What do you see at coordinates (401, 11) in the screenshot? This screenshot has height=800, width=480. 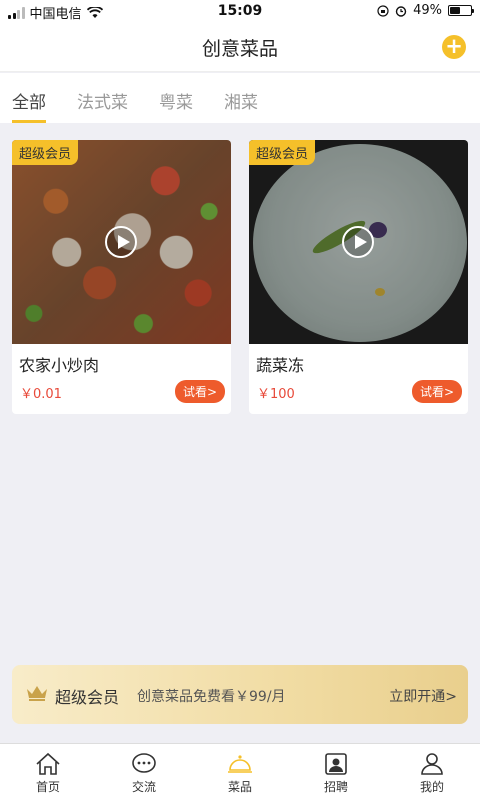 I see `alarm-icon` at bounding box center [401, 11].